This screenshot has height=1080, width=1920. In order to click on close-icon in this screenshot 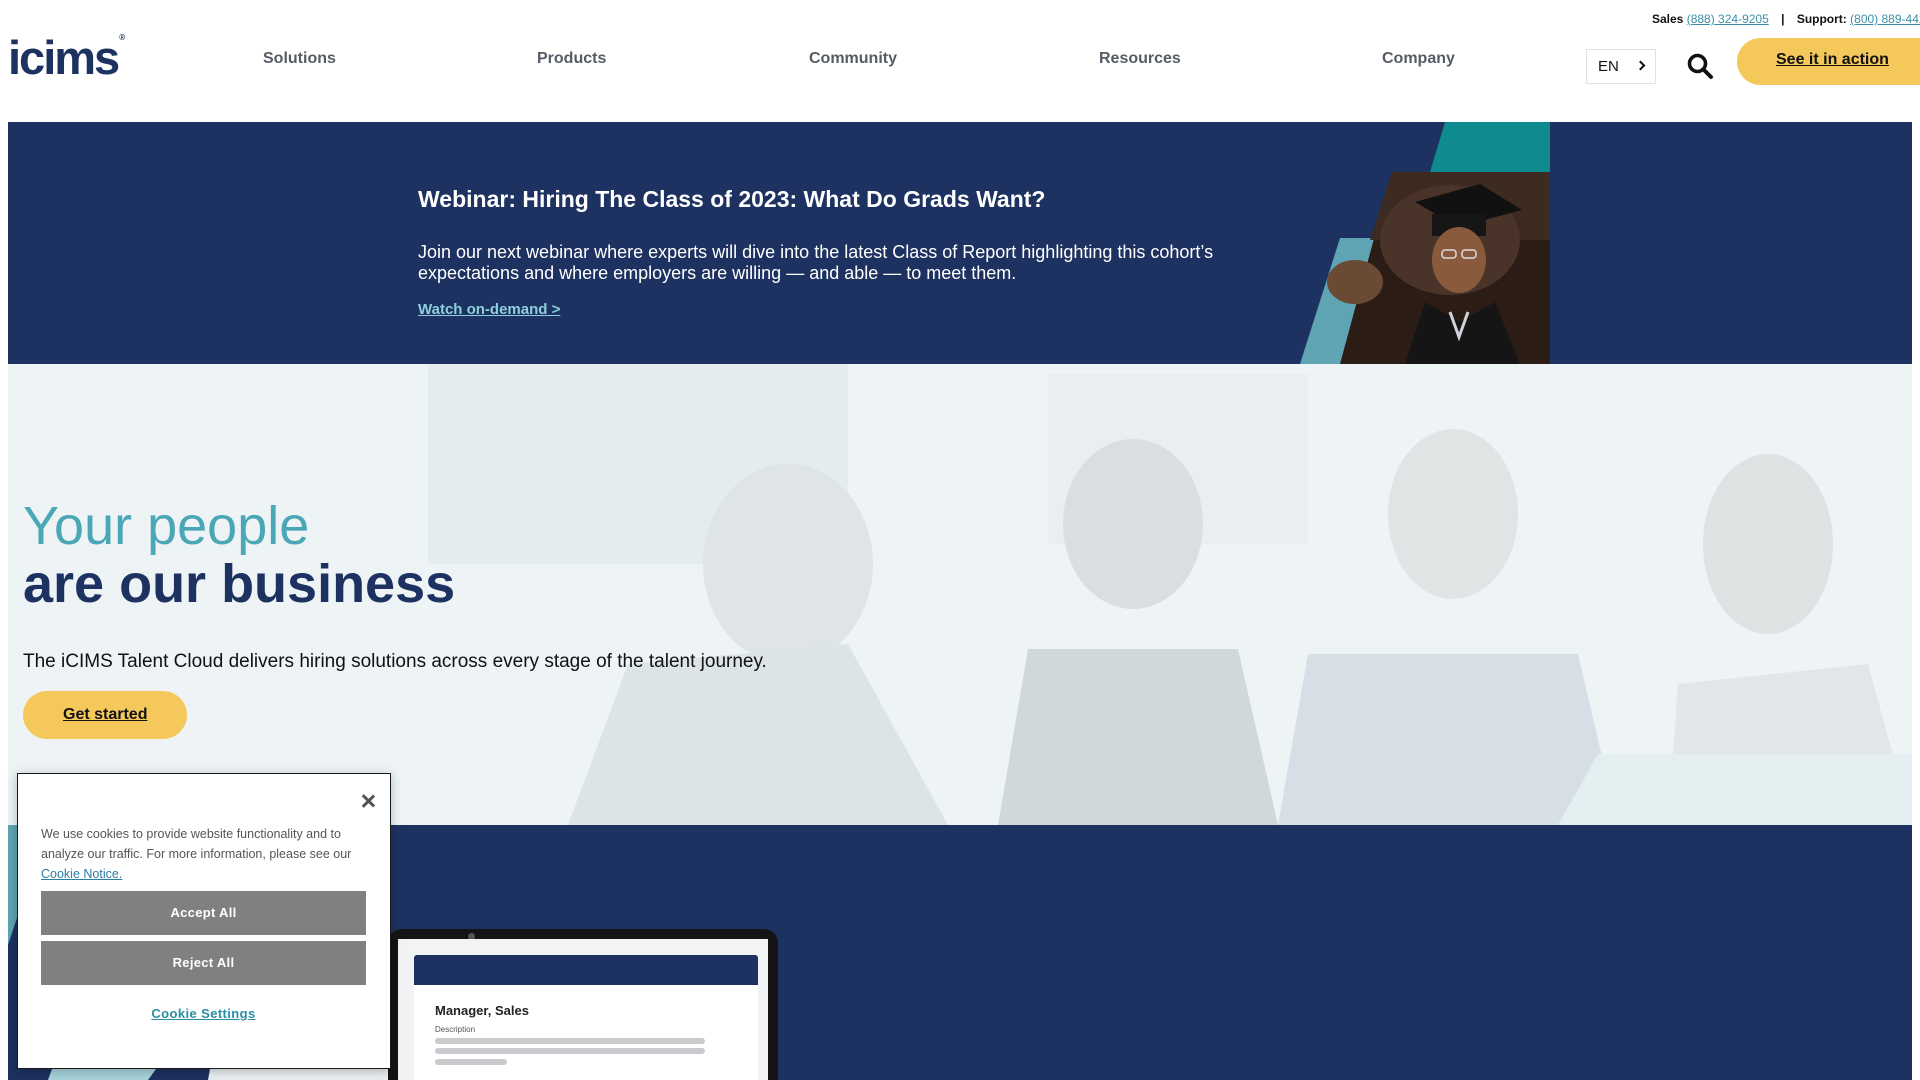, I will do `click(368, 801)`.